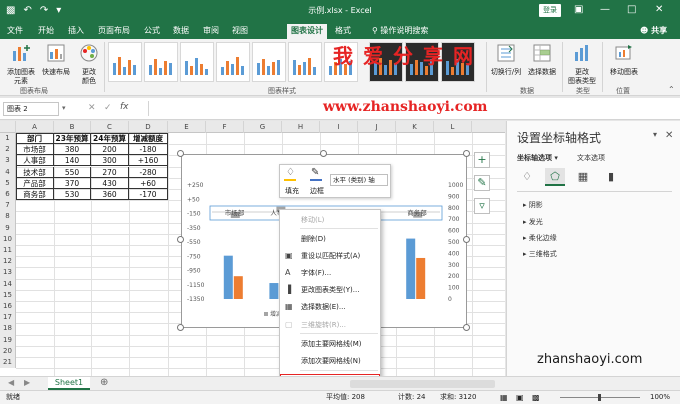 This screenshot has height=404, width=680. I want to click on table-header-cell: 24年预算, so click(110, 138).